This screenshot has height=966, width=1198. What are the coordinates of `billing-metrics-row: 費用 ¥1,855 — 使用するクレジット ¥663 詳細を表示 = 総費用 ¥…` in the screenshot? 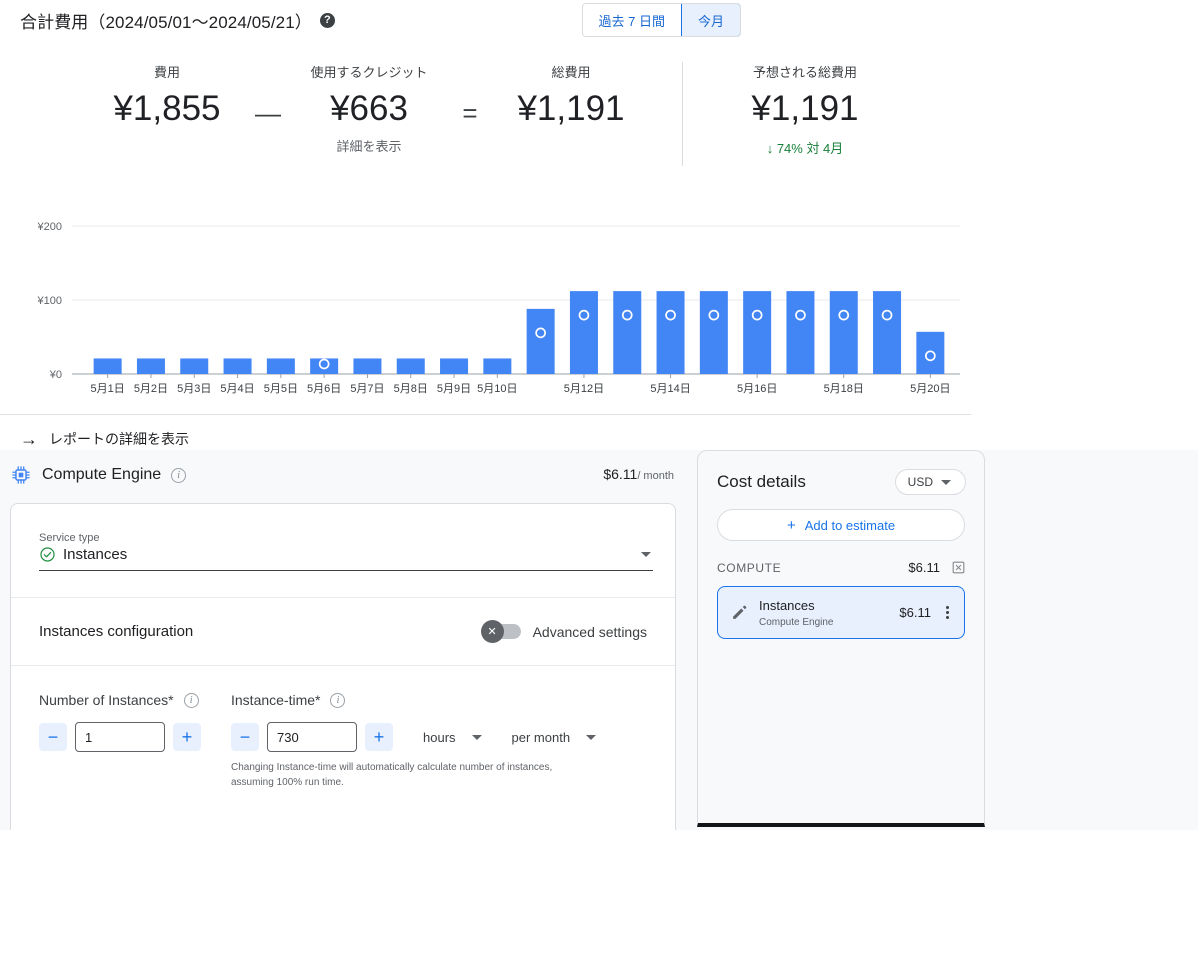 It's located at (485, 114).